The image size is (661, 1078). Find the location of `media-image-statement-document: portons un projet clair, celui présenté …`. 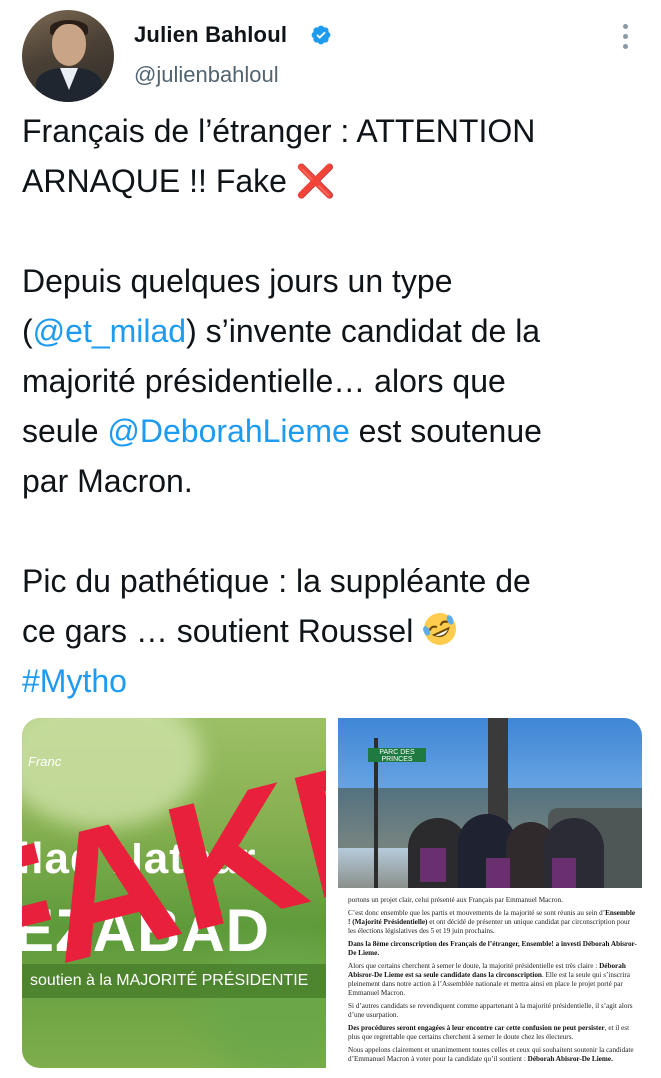

media-image-statement-document: portons un projet clair, celui présenté … is located at coordinates (490, 978).